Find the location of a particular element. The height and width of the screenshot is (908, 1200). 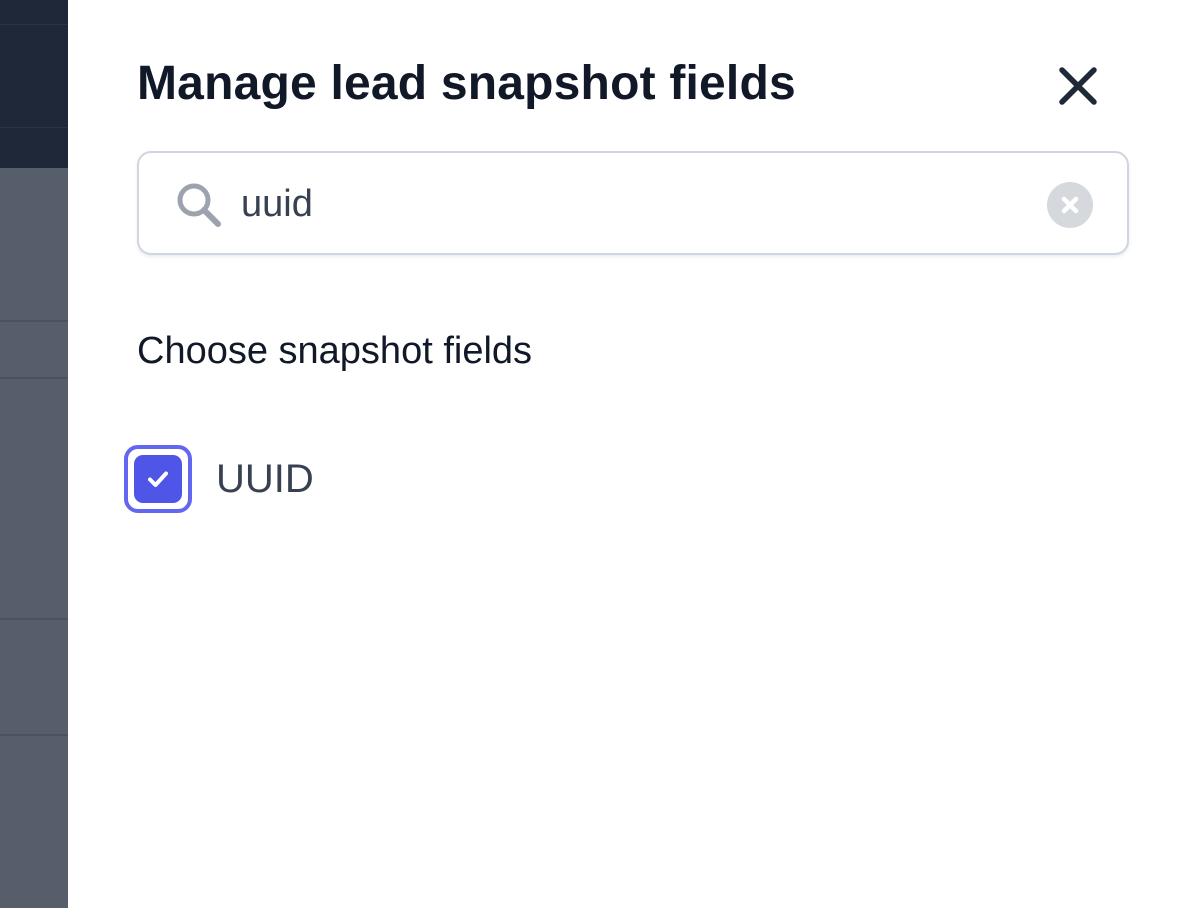

field-option-uuid: UUID is located at coordinates (219, 479).